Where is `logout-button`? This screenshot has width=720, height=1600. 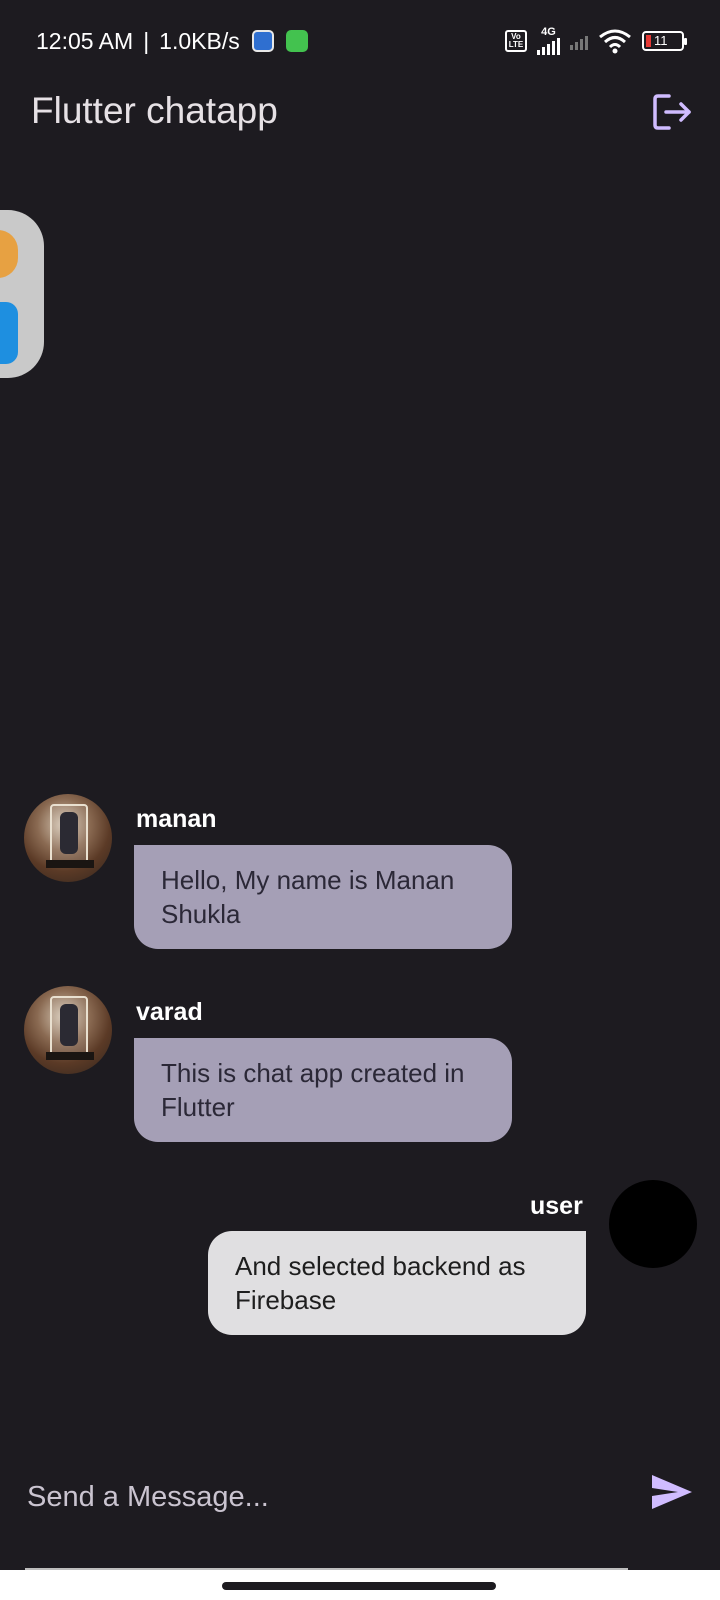 logout-button is located at coordinates (673, 112).